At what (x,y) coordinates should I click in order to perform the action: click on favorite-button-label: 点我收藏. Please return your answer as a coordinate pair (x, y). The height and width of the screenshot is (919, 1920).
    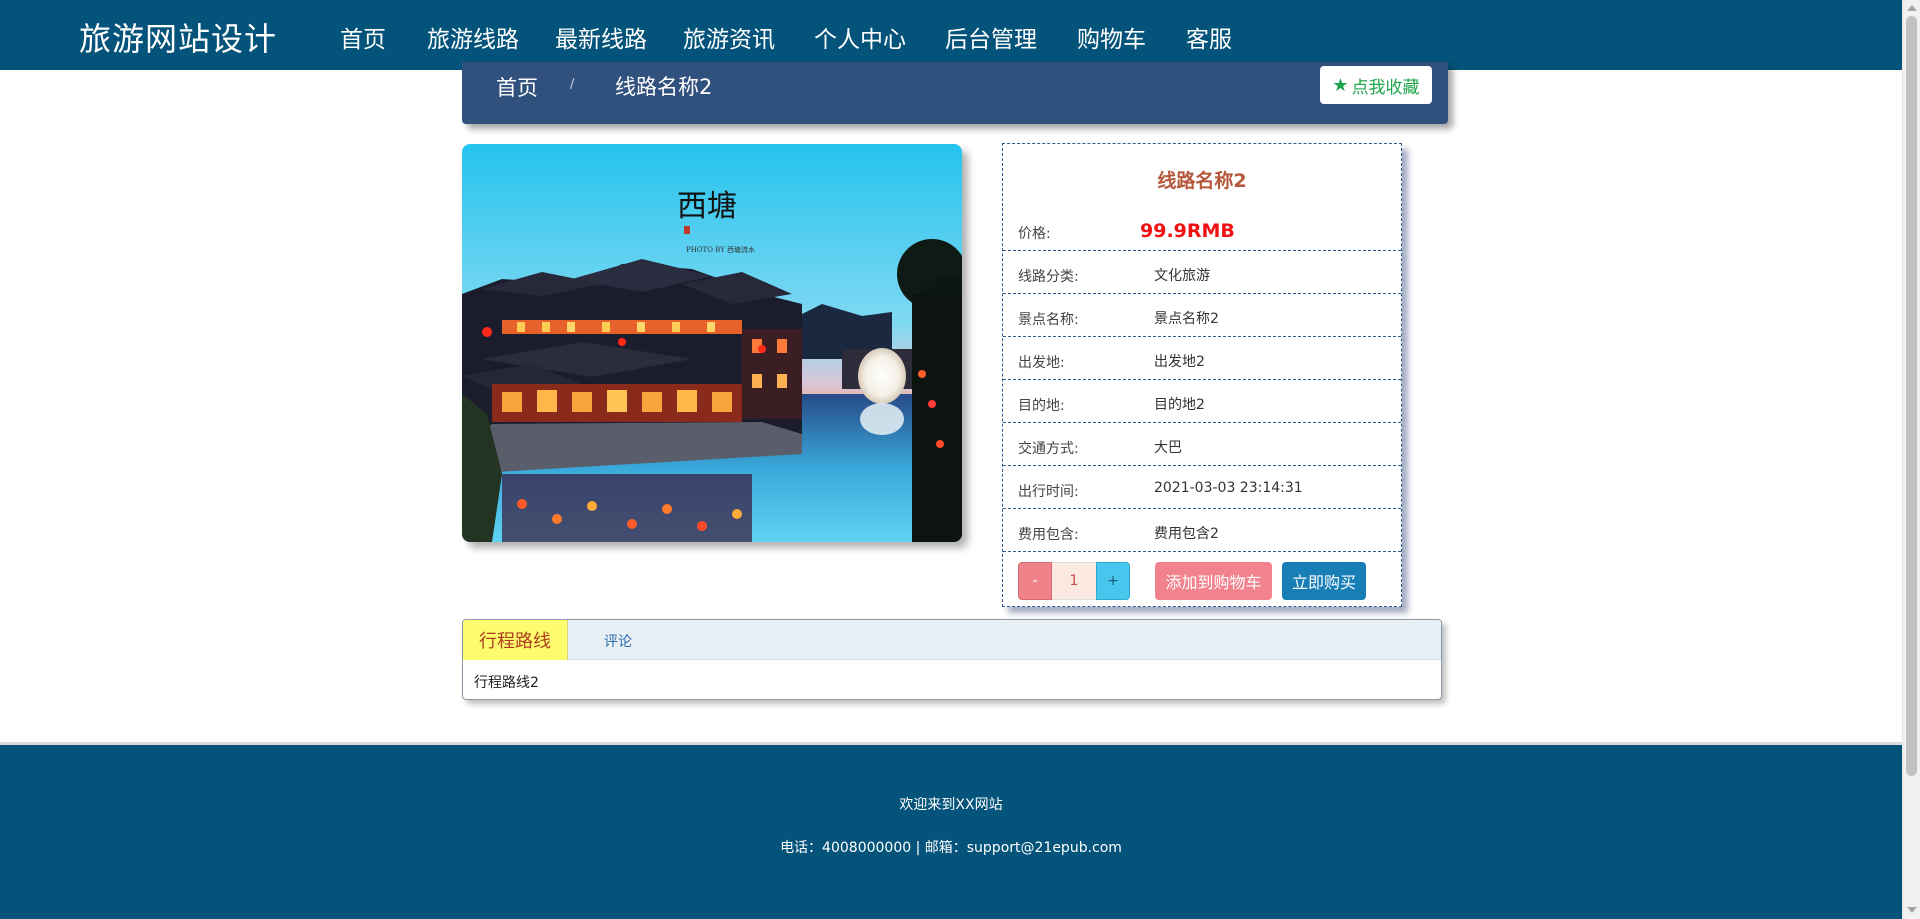
    Looking at the image, I should click on (1385, 87).